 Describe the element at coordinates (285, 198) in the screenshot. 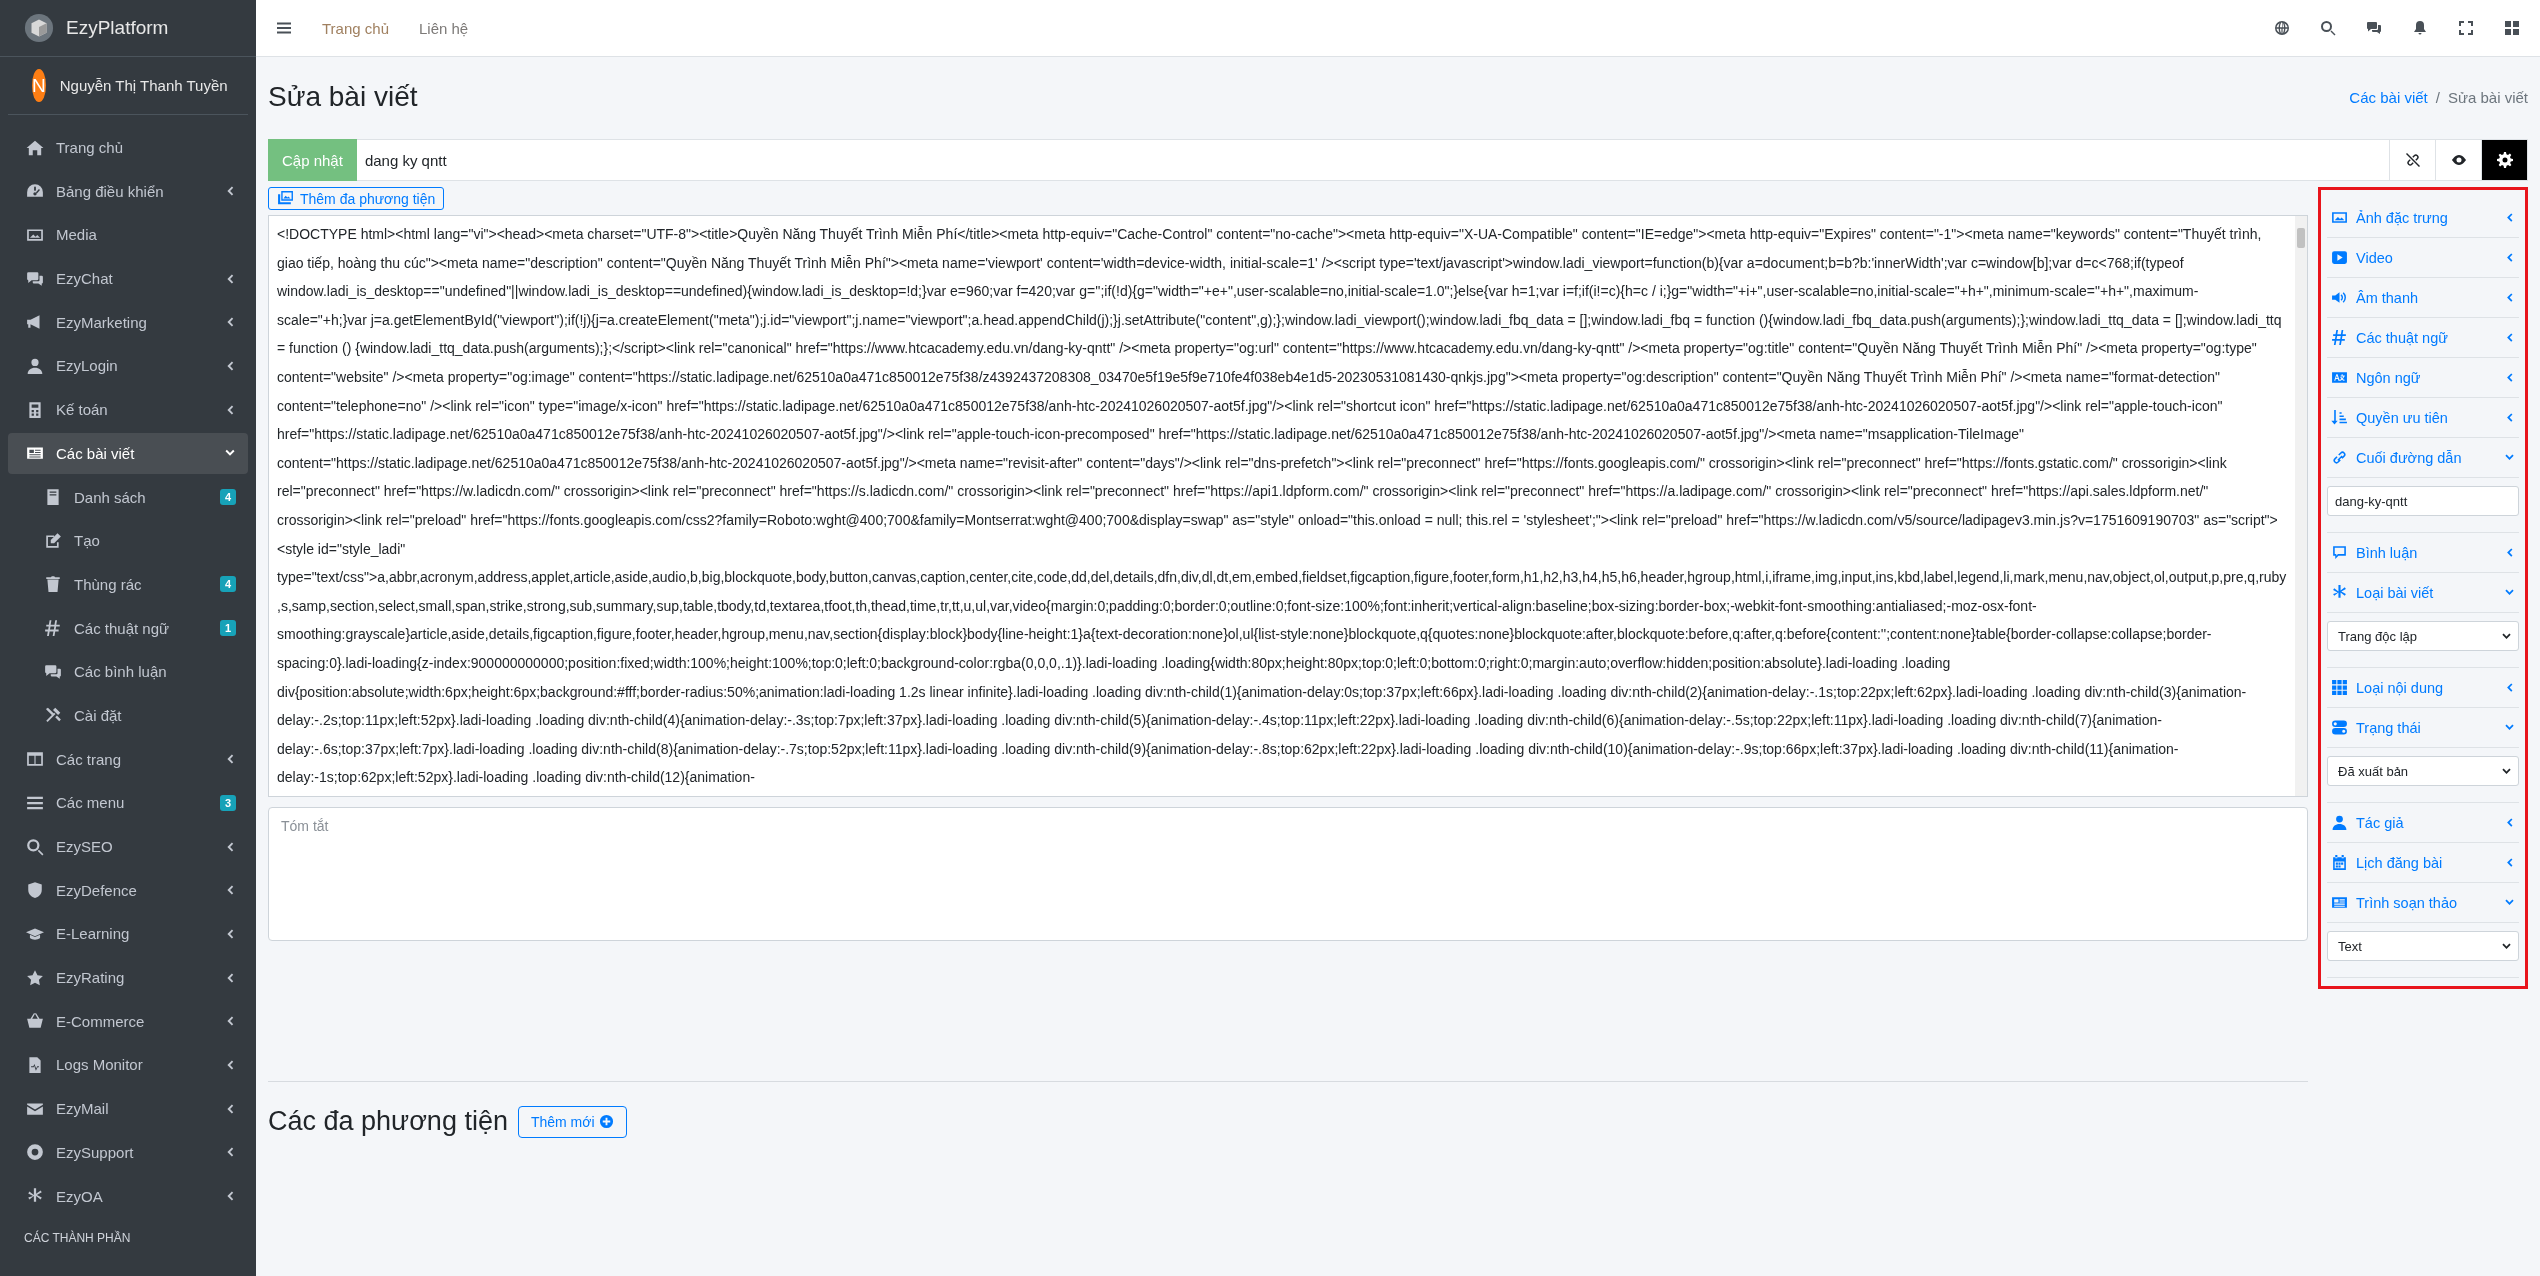

I see `images-icon` at that location.